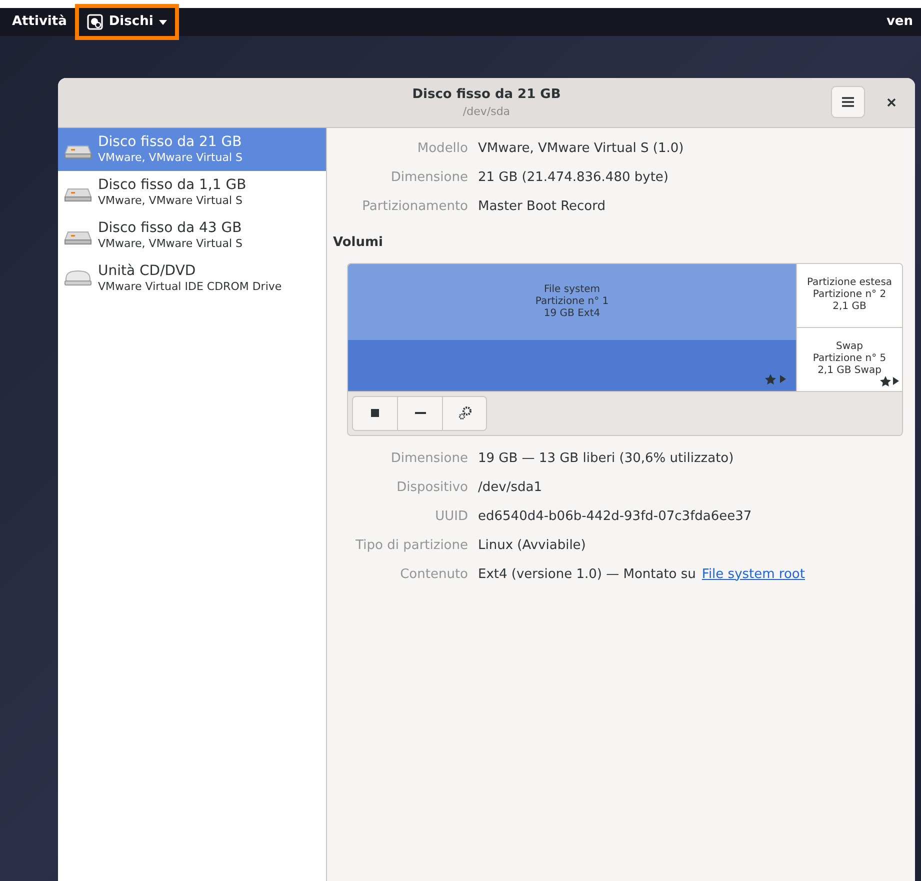 This screenshot has height=881, width=921. I want to click on property-value: Linux (Avviabile), so click(532, 545).